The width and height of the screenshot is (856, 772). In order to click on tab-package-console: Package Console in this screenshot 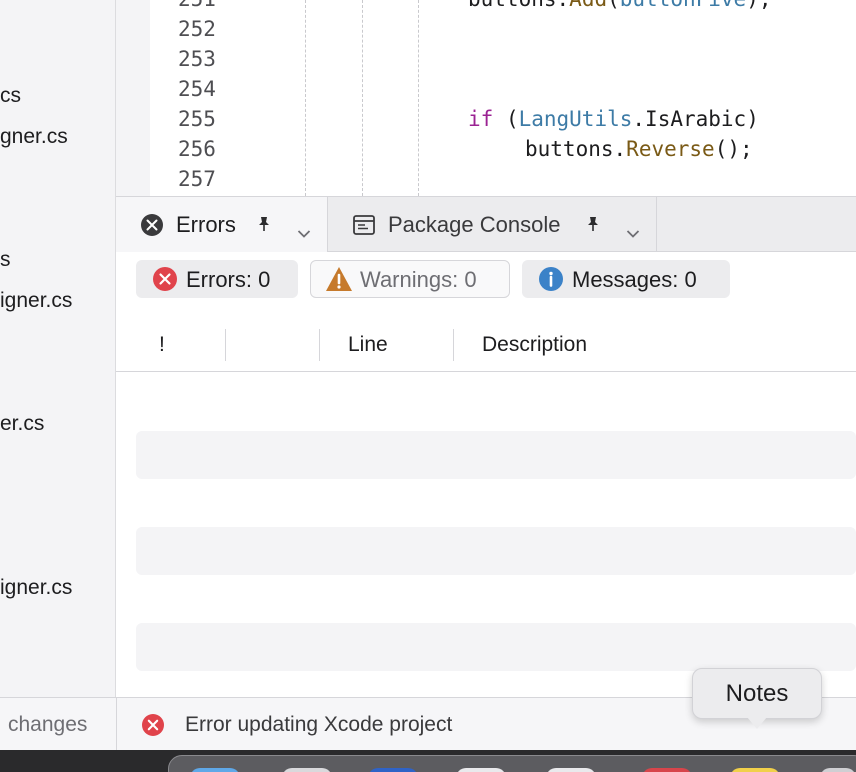, I will do `click(492, 224)`.